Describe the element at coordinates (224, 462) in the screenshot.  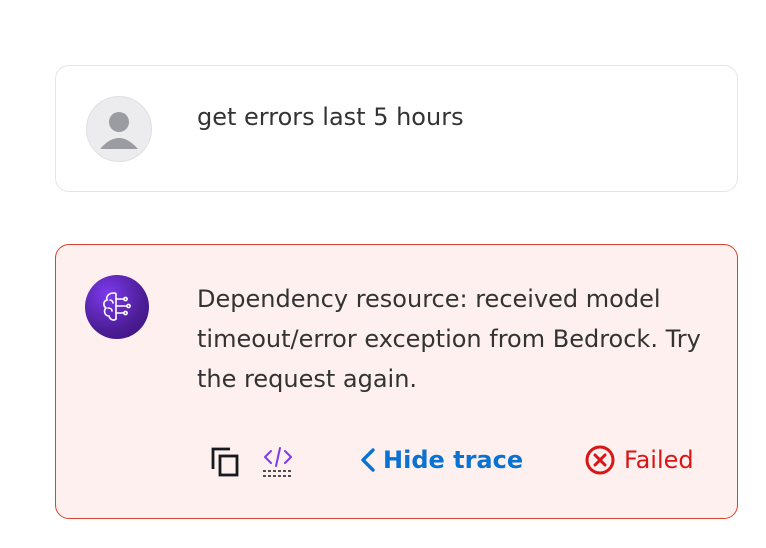
I see `copy-icon` at that location.